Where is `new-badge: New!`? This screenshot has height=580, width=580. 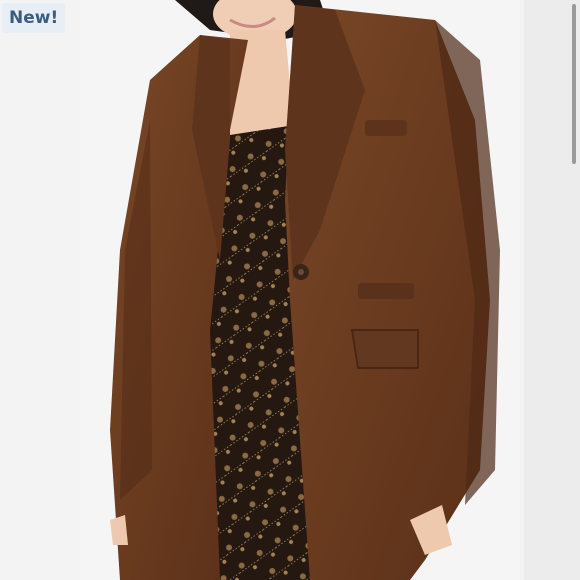 new-badge: New! is located at coordinates (34, 18).